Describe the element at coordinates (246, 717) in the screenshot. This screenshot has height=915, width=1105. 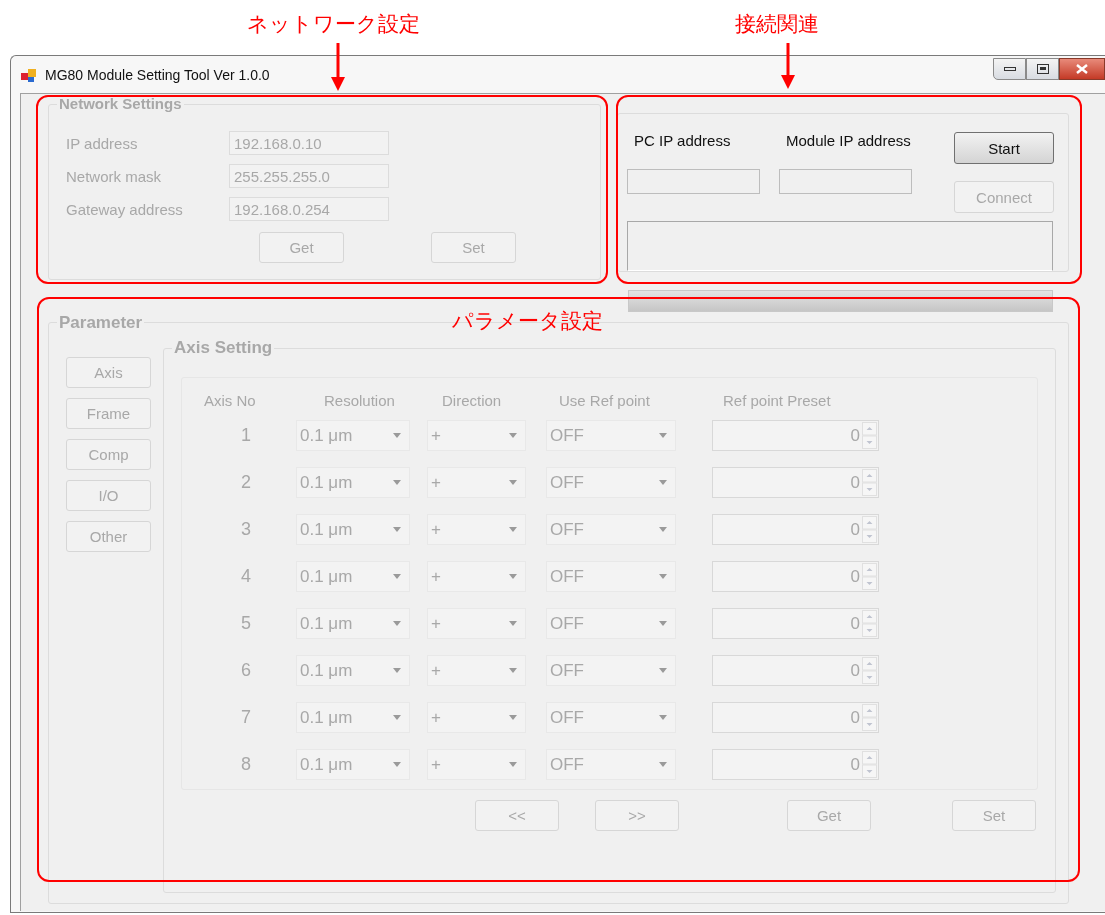
I see `axis-number: 7` at that location.